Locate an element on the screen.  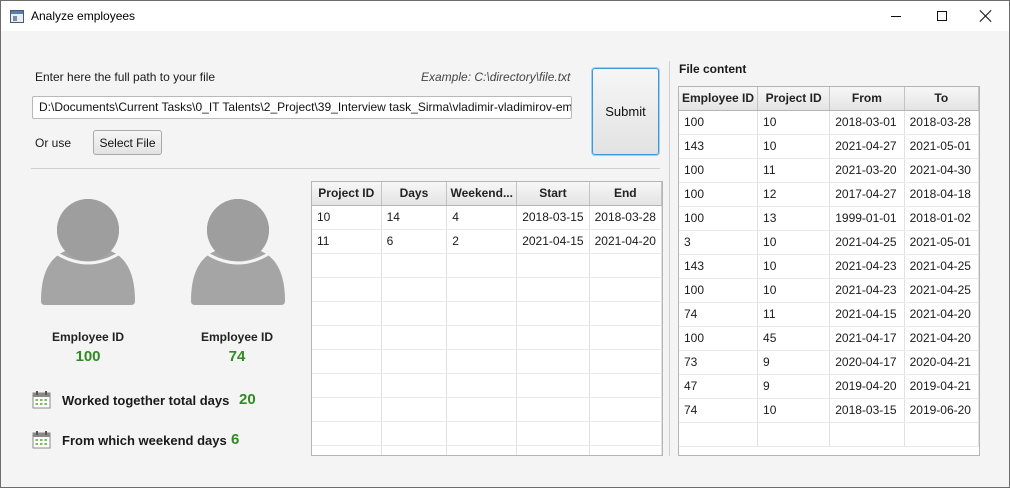
employee-2-id: 74 is located at coordinates (237, 356).